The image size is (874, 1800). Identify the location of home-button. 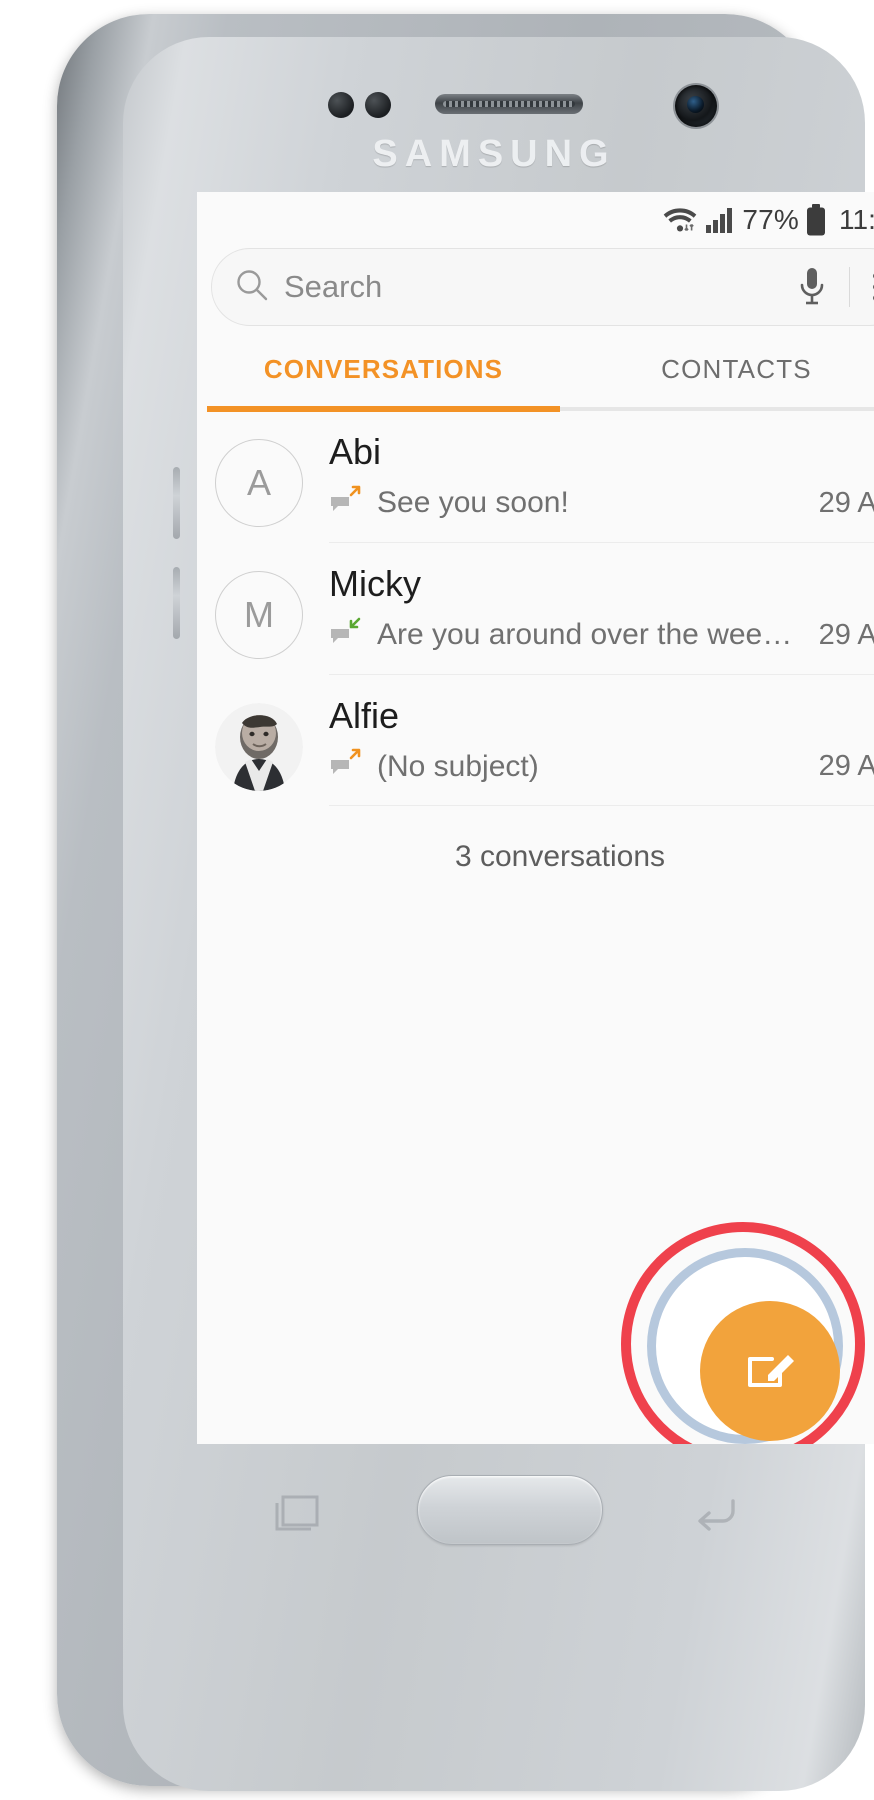
(510, 1510).